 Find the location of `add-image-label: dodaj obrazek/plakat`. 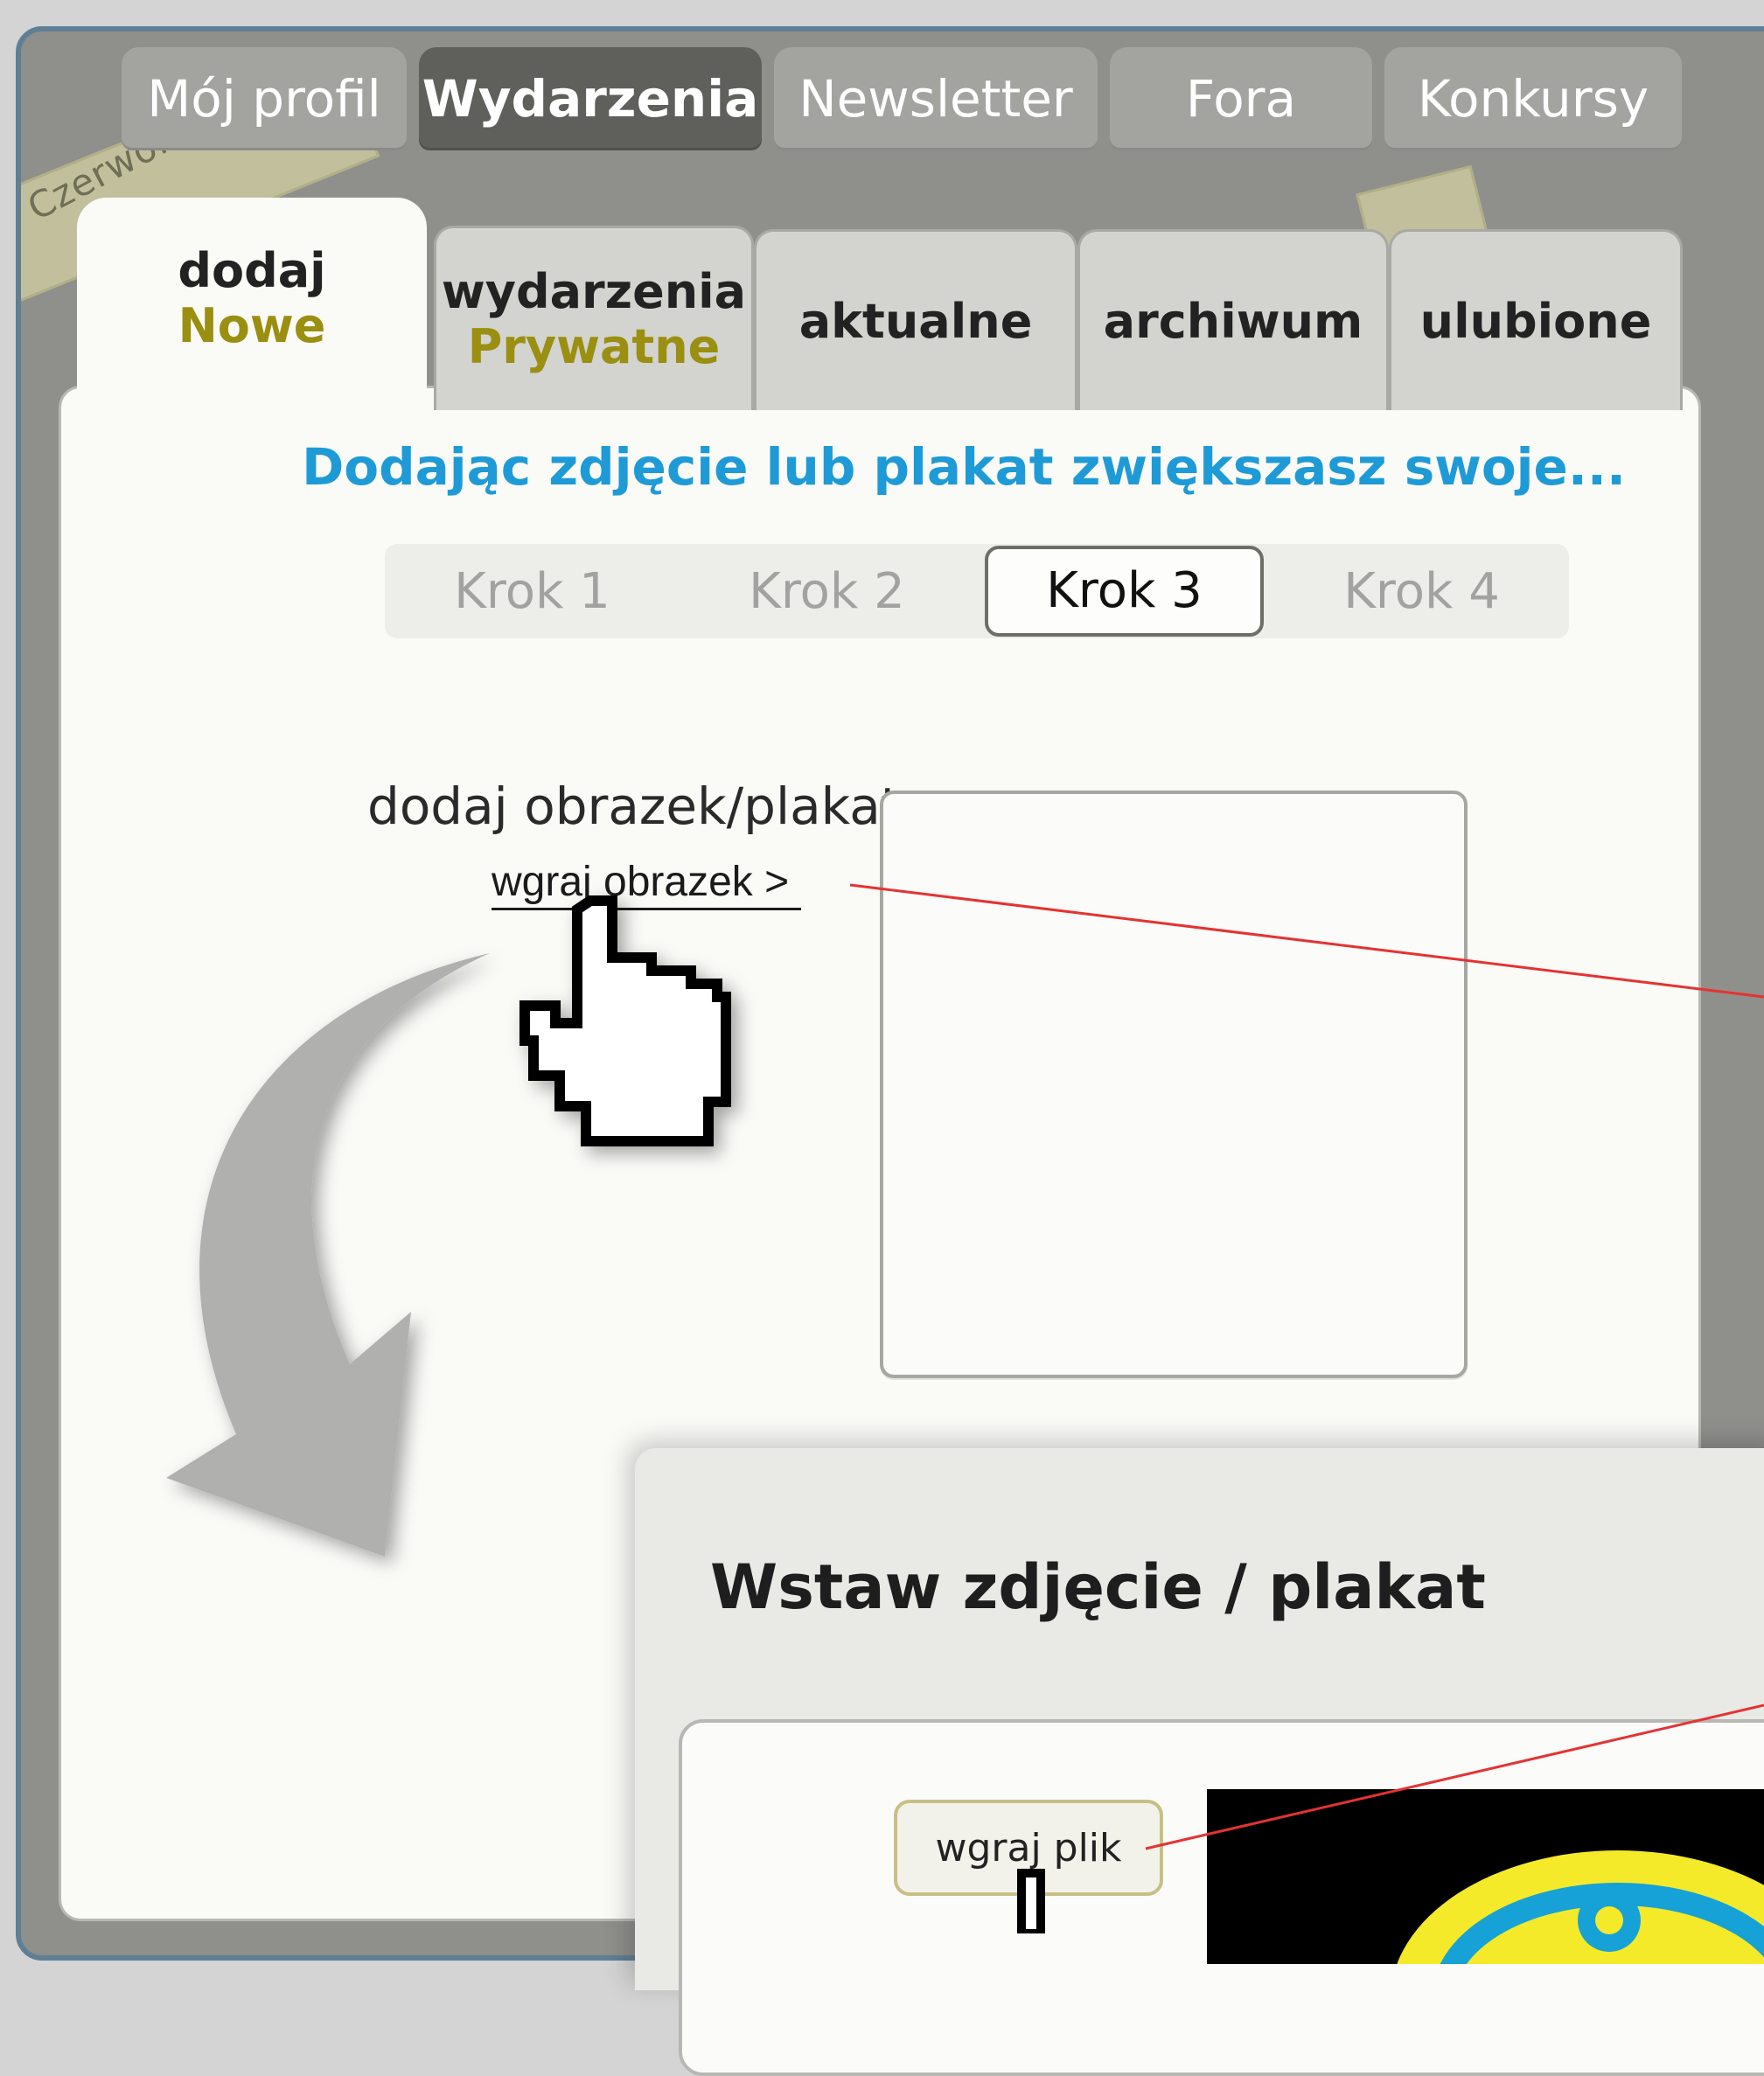

add-image-label: dodaj obrazek/plakat is located at coordinates (634, 806).